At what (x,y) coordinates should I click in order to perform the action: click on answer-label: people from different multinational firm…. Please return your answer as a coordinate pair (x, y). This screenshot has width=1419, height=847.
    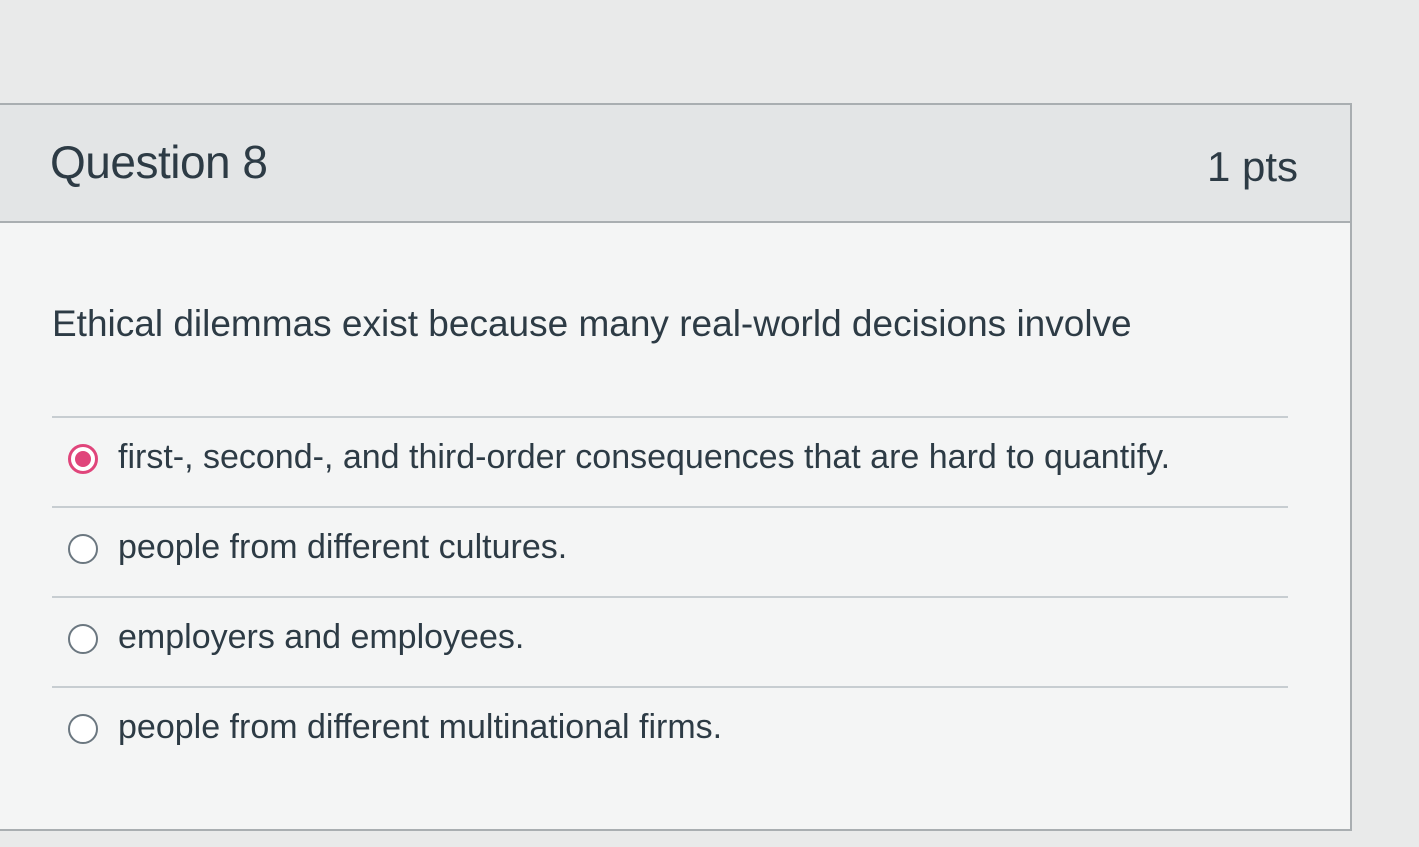
    Looking at the image, I should click on (420, 727).